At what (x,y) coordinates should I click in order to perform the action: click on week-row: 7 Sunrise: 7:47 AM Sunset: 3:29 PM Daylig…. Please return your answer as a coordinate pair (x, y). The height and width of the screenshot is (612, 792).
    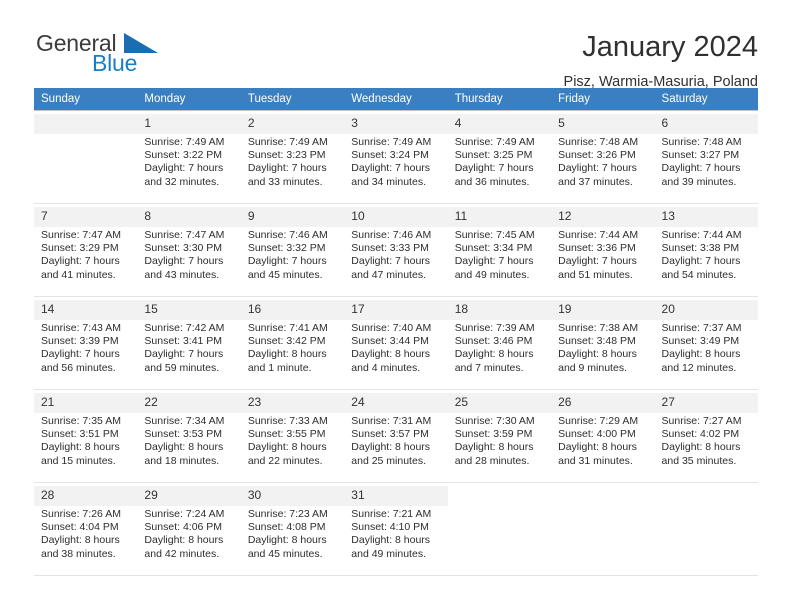
    Looking at the image, I should click on (396, 250).